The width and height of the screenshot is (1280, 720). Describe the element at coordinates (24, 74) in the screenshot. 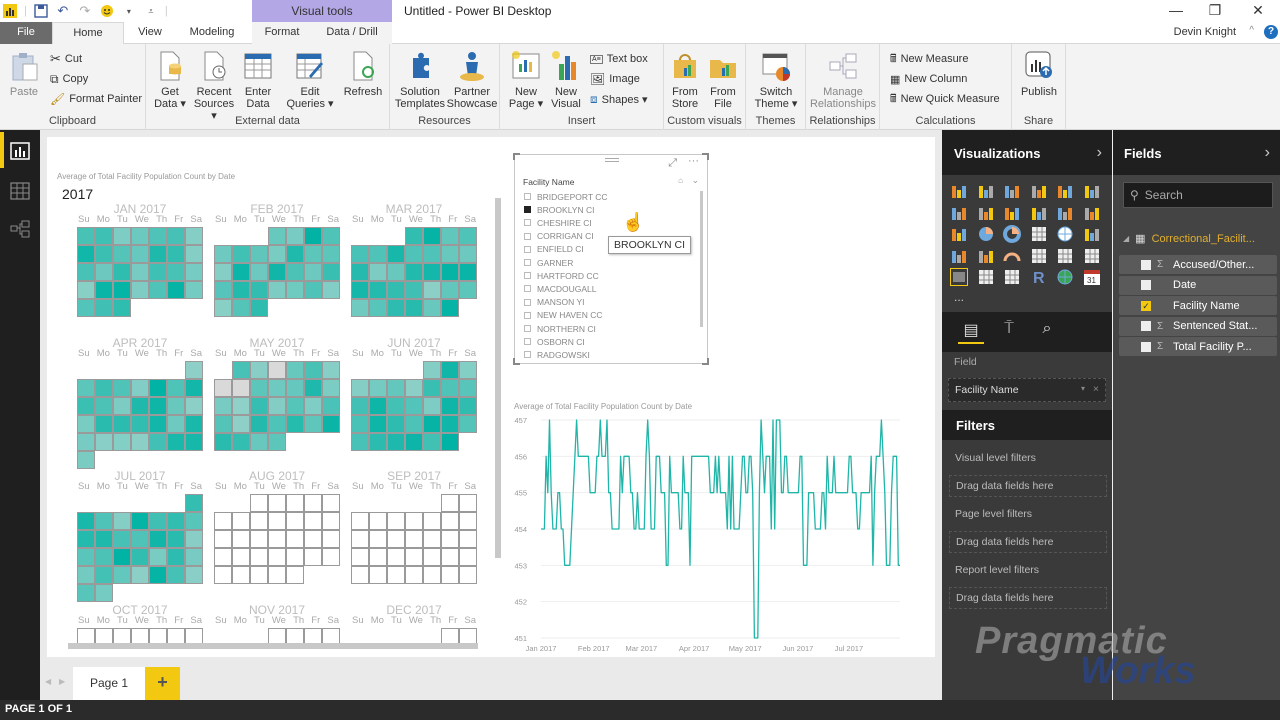

I see `paste-button: Paste` at that location.